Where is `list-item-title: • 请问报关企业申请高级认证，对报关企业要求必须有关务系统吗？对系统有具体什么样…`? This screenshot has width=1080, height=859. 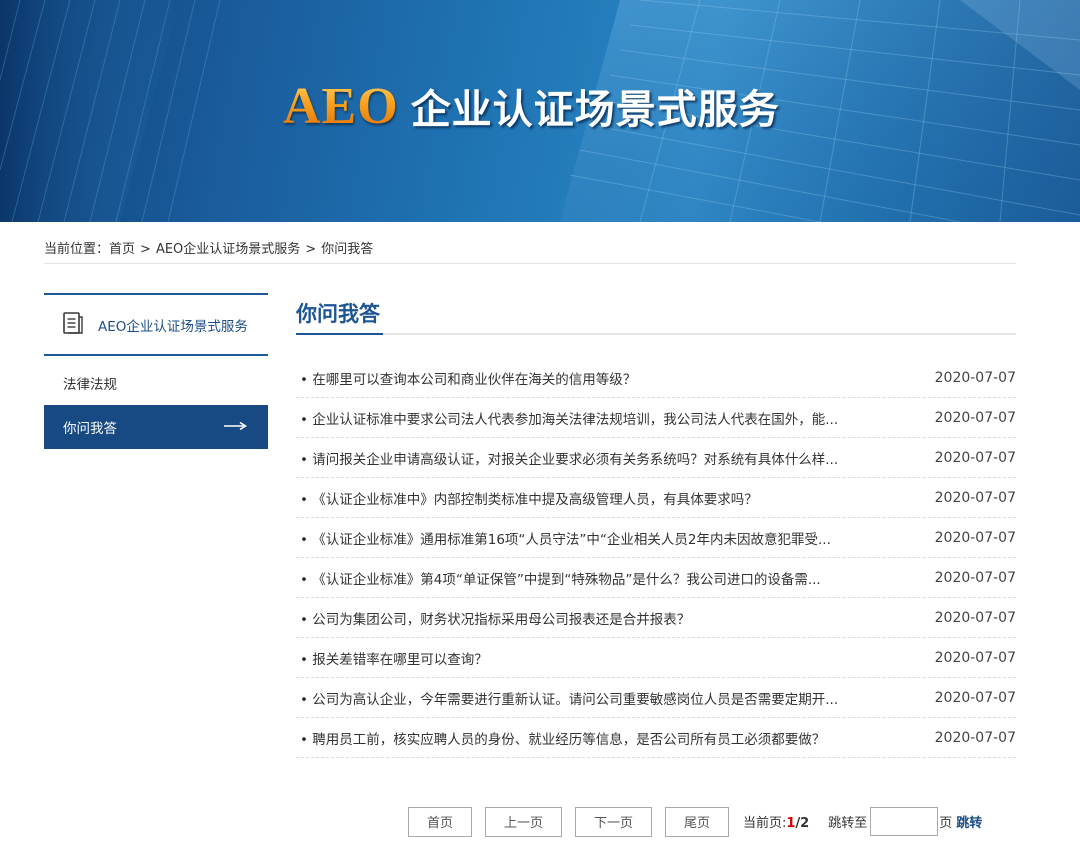
list-item-title: • 请问报关企业申请高级认证，对报关企业要求必须有关务系统吗？对系统有具体什么样… is located at coordinates (567, 458).